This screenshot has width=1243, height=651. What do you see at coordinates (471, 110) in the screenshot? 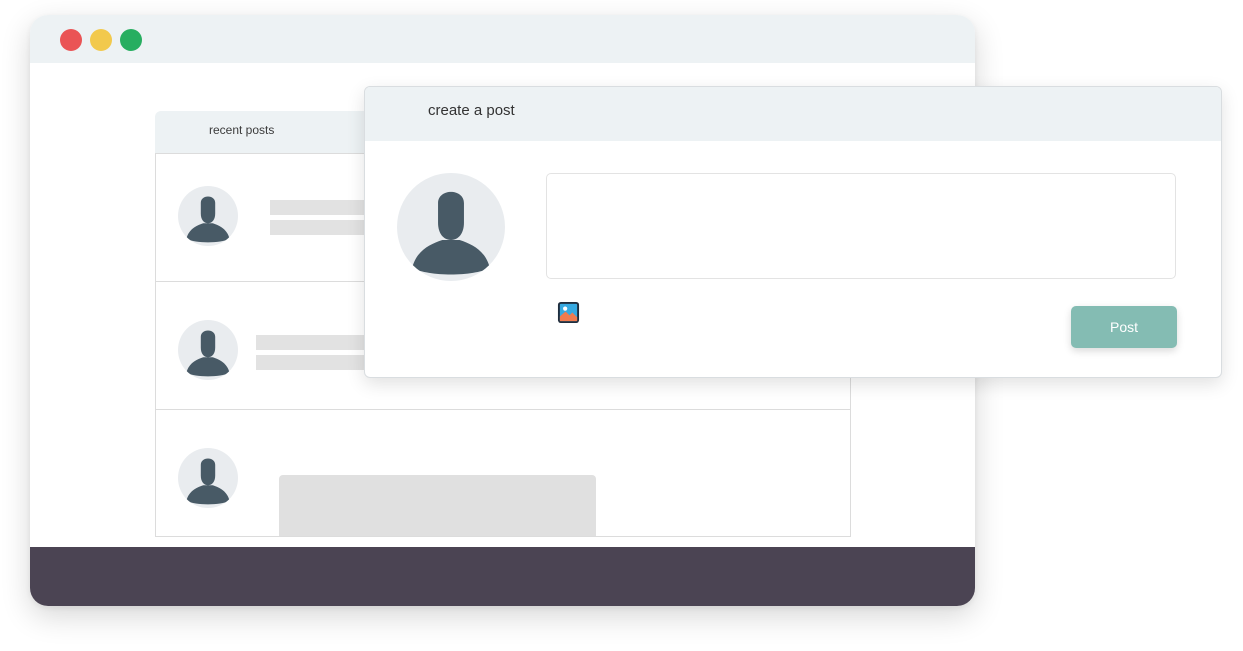
I see `dialog-title: create a post` at bounding box center [471, 110].